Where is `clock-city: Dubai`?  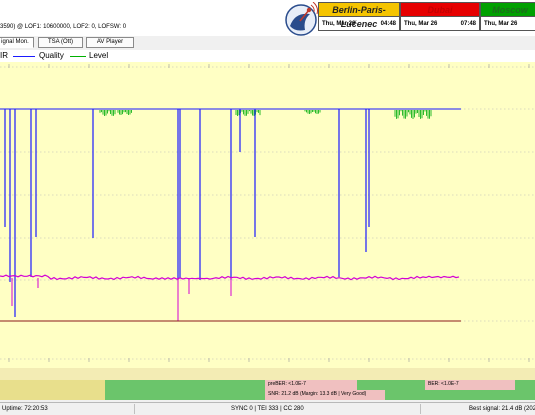
clock-city: Dubai is located at coordinates (440, 10).